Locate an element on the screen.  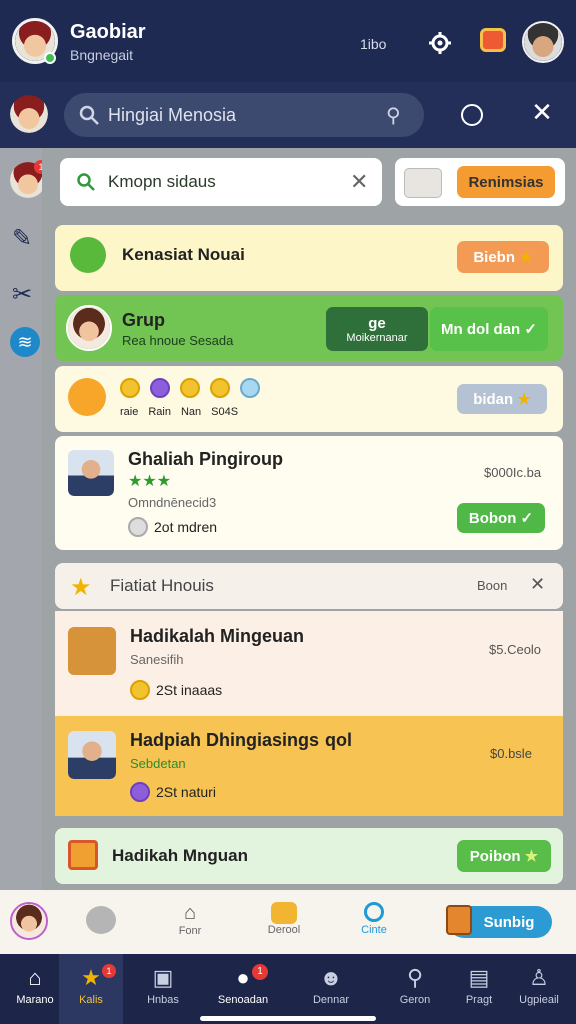
nav-home: ⌂ Marano is located at coordinates (35, 989).